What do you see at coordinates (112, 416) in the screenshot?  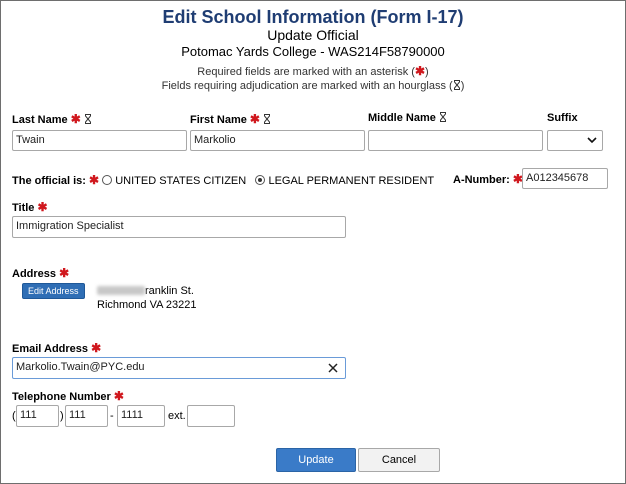 I see `phone-dash: -` at bounding box center [112, 416].